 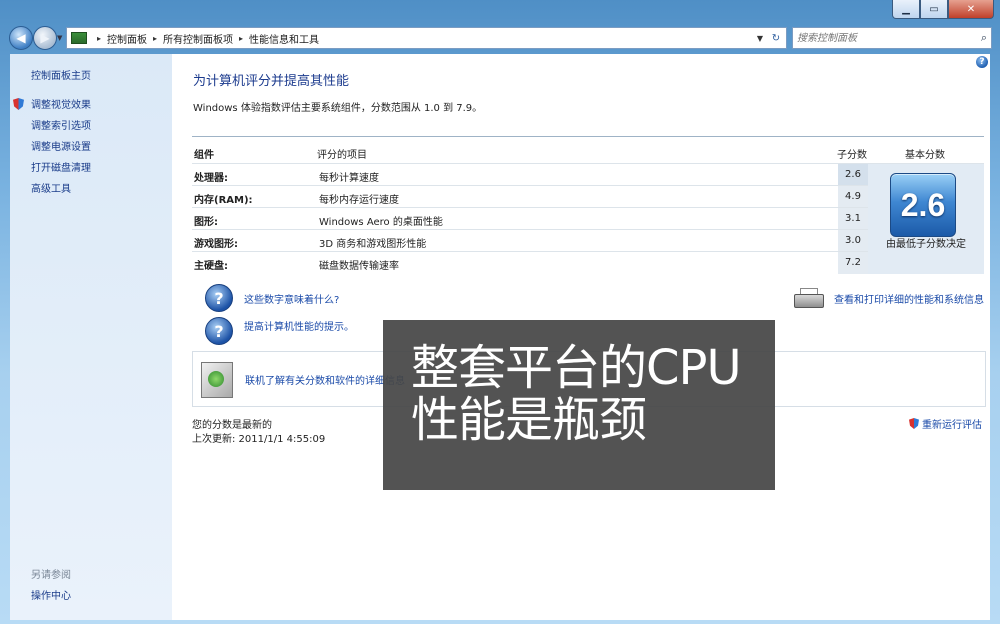 What do you see at coordinates (198, 38) in the screenshot?
I see `breadcrumb-all-items: 所有控制面板项` at bounding box center [198, 38].